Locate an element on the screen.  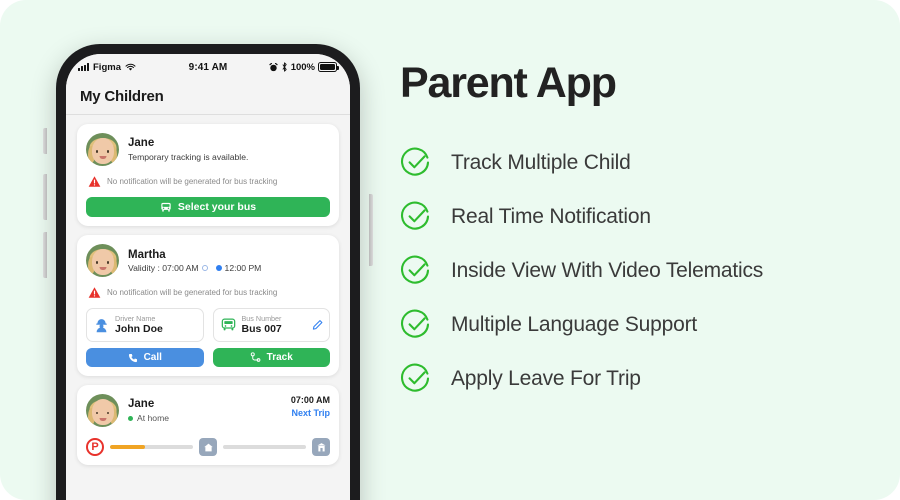
signal-bars-icon is located at coordinates (83, 67).